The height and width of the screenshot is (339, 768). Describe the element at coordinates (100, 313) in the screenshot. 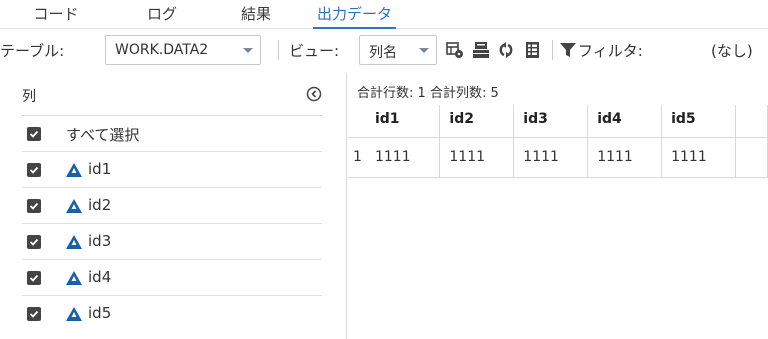

I see `column-item-label: id5` at that location.